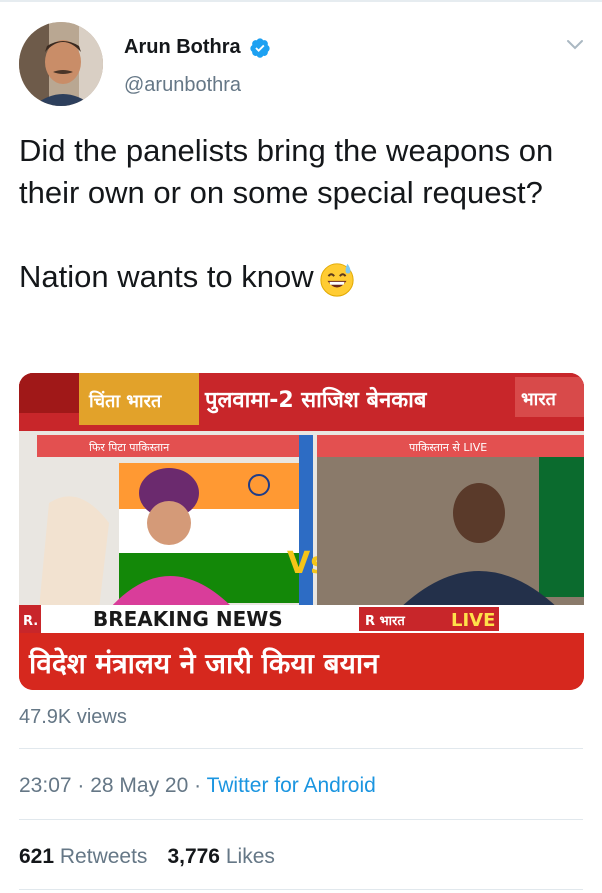 The width and height of the screenshot is (602, 893). What do you see at coordinates (125, 401) in the screenshot?
I see `media-top-banner-left: चिंता भारत` at bounding box center [125, 401].